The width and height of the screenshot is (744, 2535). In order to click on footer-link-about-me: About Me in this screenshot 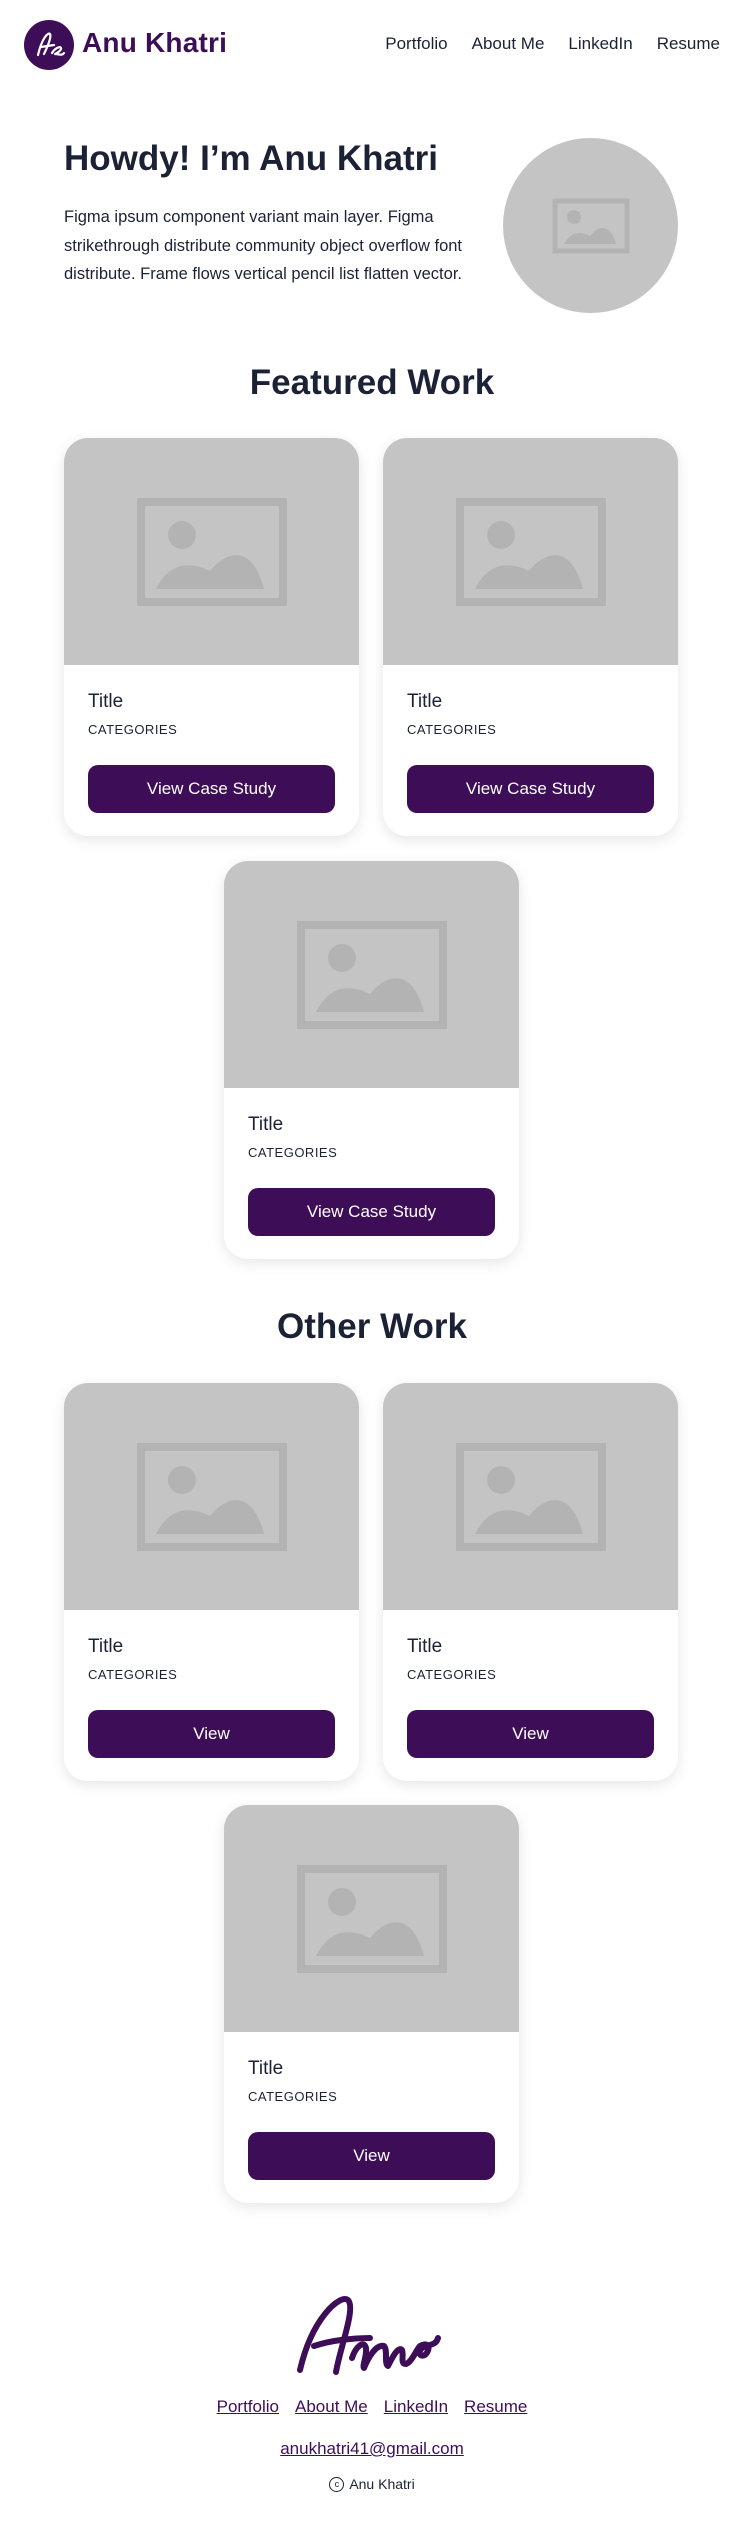, I will do `click(331, 2407)`.